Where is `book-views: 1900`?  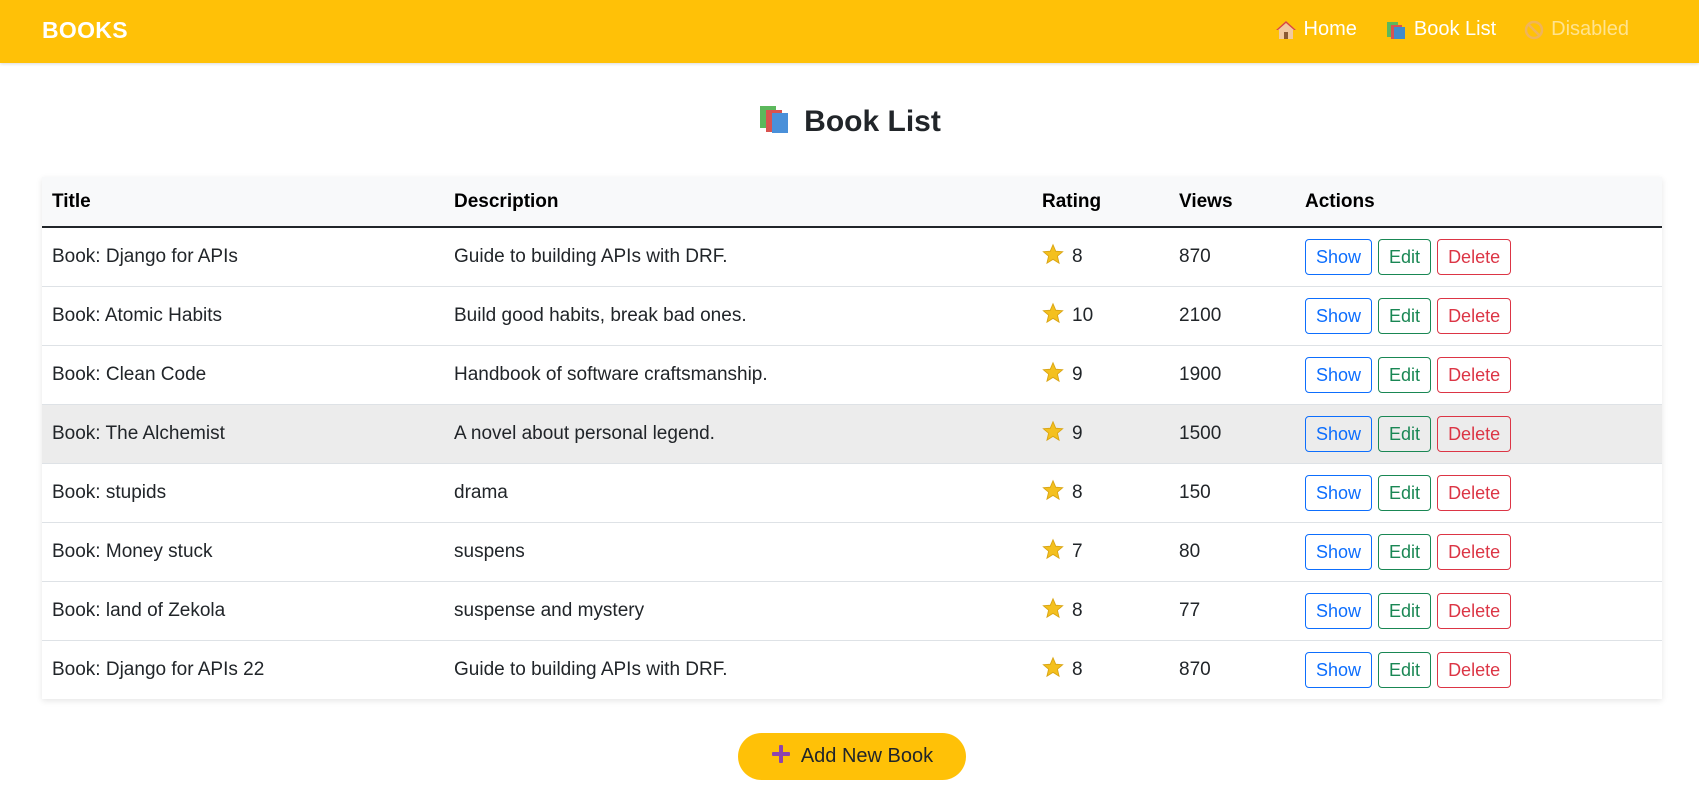
book-views: 1900 is located at coordinates (1200, 374).